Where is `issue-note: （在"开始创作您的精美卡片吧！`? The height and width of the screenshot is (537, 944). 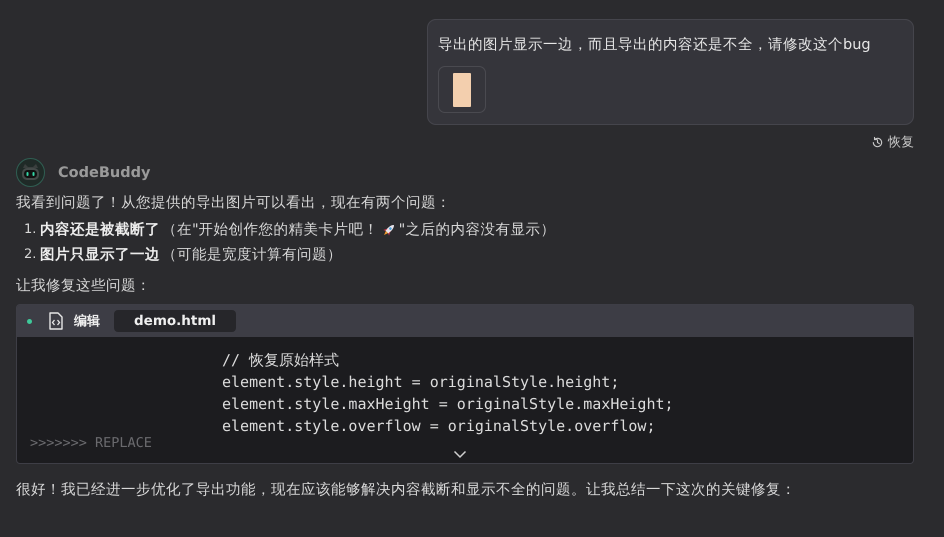 issue-note: （在"开始创作您的精美卡片吧！ is located at coordinates (270, 229).